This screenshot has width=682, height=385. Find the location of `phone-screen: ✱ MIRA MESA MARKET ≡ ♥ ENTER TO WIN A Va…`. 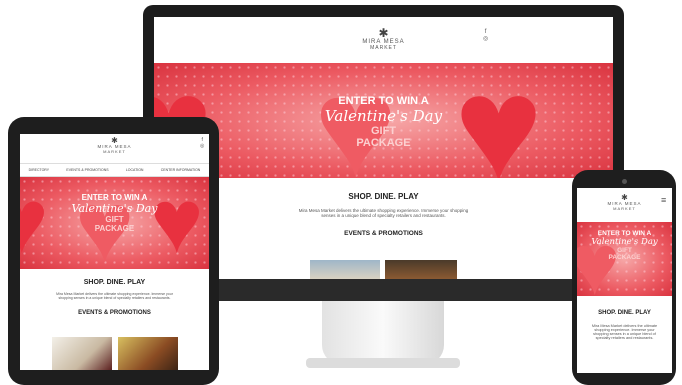

phone-screen: ✱ MIRA MESA MARKET ≡ ♥ ENTER TO WIN A Va… is located at coordinates (624, 280).